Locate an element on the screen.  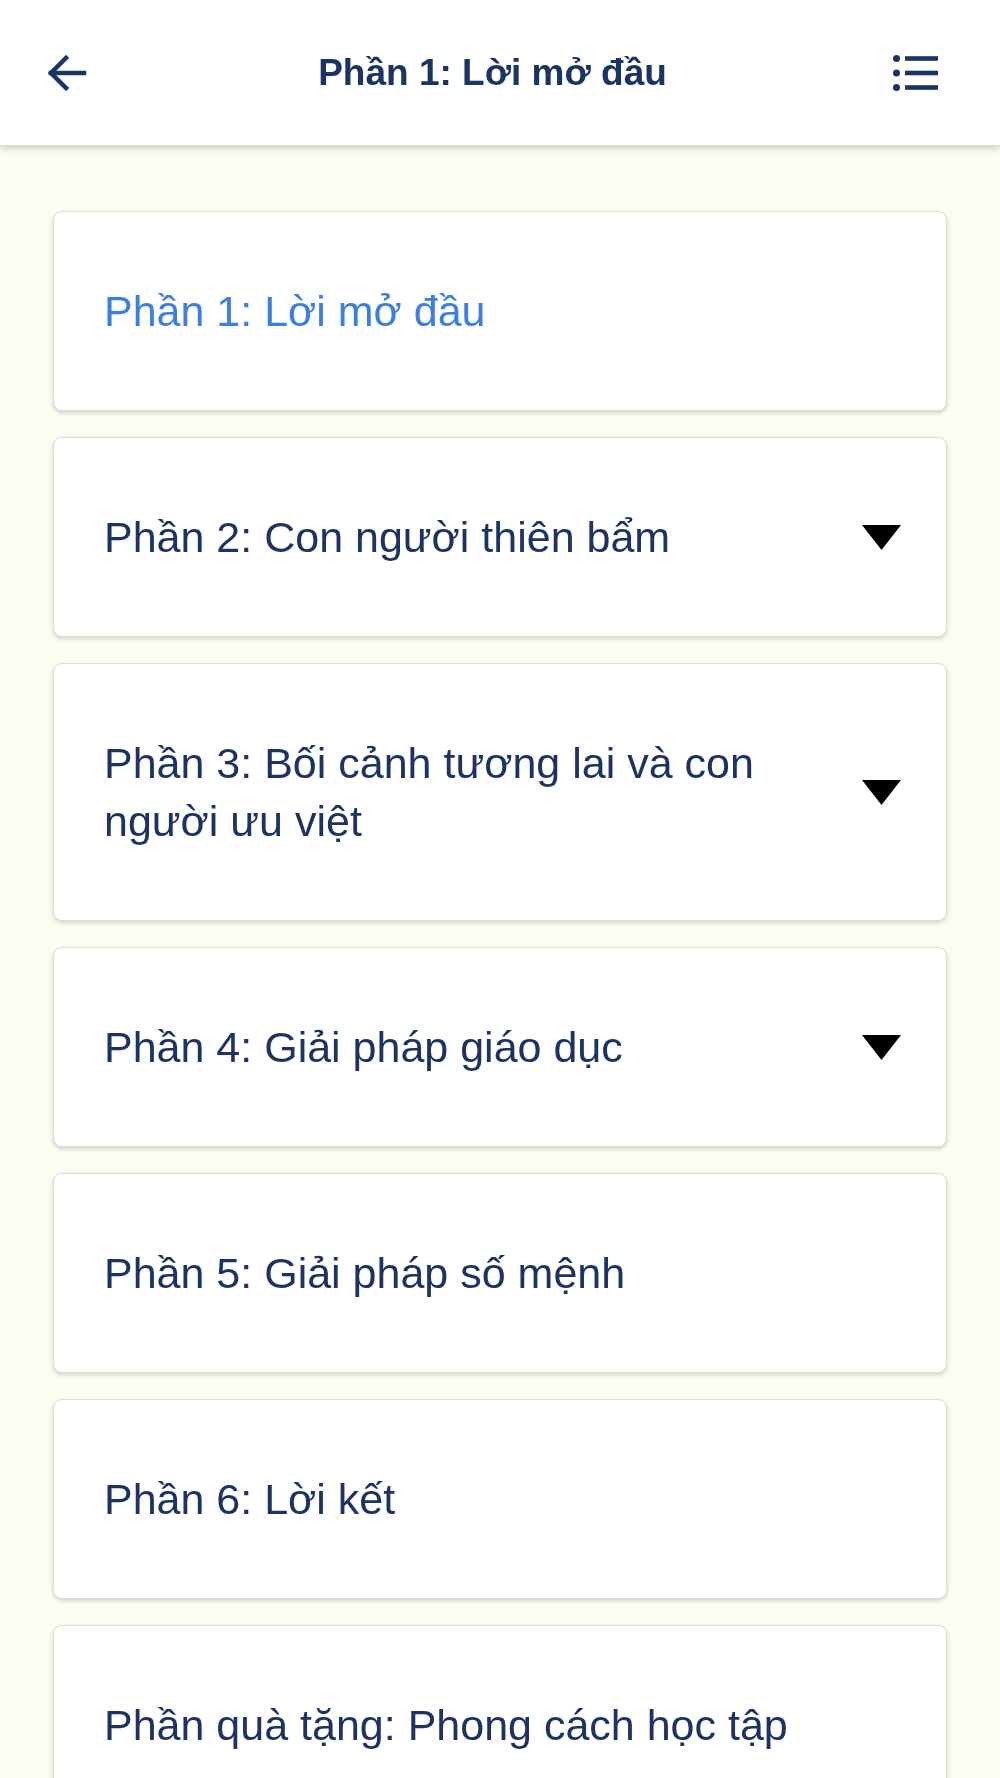
section-item: Phần 1: Lời mở đầu is located at coordinates (500, 311).